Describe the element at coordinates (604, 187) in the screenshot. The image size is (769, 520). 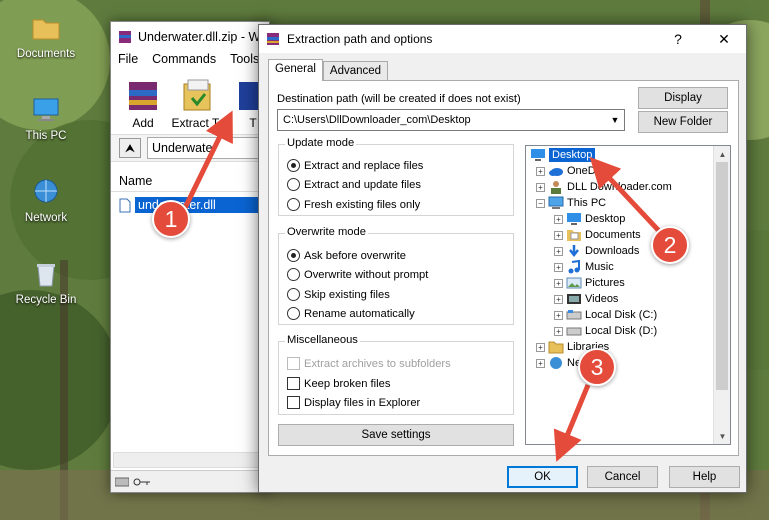
I see `tree-item-user: + DLL Downloader.com` at that location.